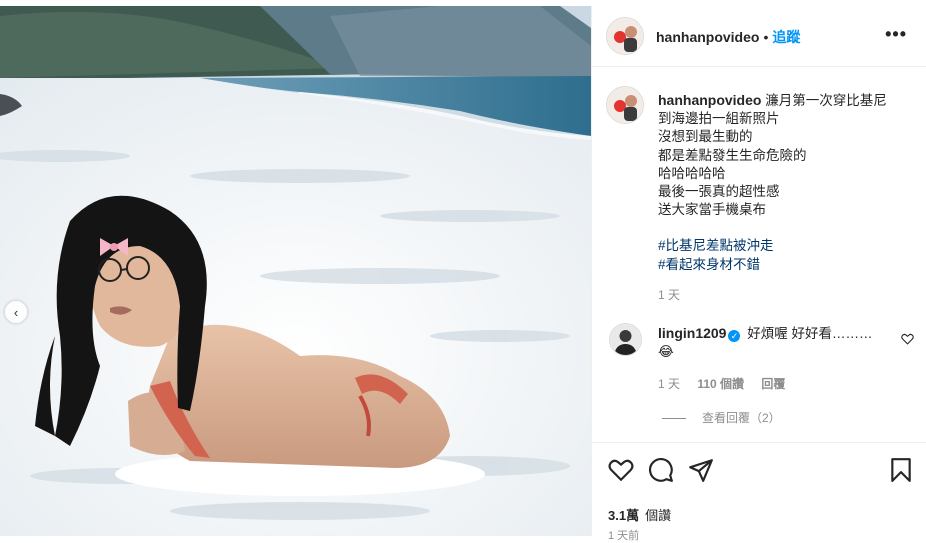 The height and width of the screenshot is (543, 926). What do you see at coordinates (759, 492) in the screenshot?
I see `action-bar: 3.1萬 個讚 1 天前` at bounding box center [759, 492].